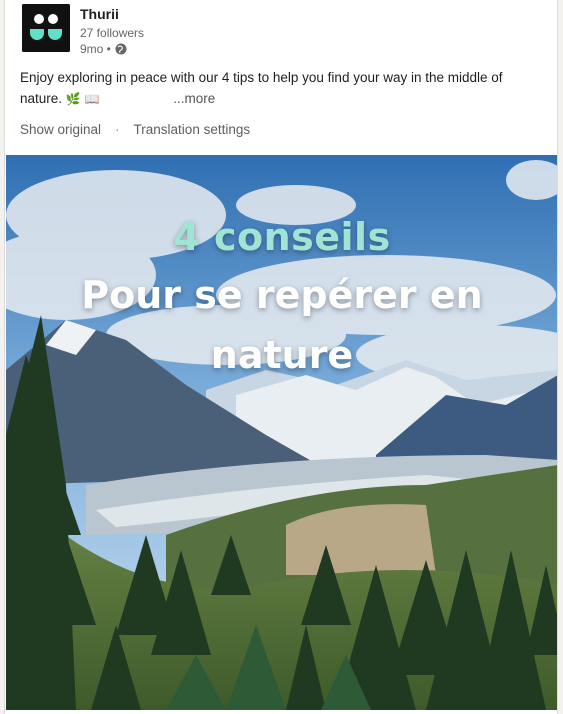 Image resolution: width=563 pixels, height=714 pixels. Describe the element at coordinates (95, 49) in the screenshot. I see `post-time: 9mo •` at that location.